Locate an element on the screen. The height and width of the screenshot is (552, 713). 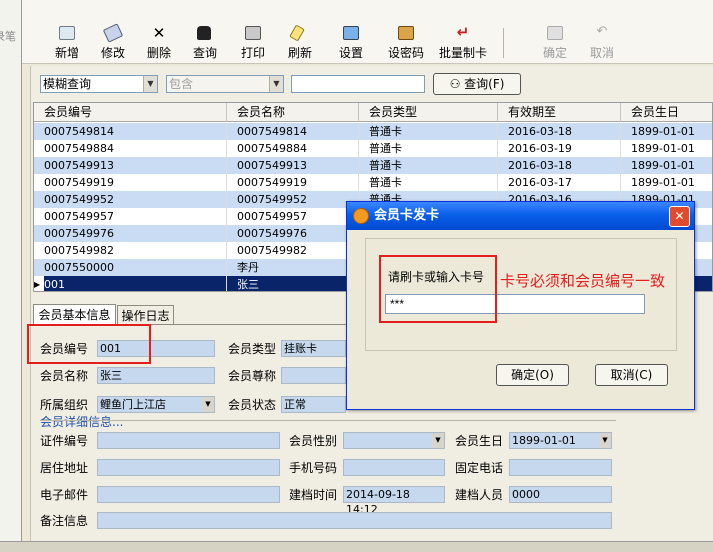
highlight-member-no is located at coordinates (89, 344).